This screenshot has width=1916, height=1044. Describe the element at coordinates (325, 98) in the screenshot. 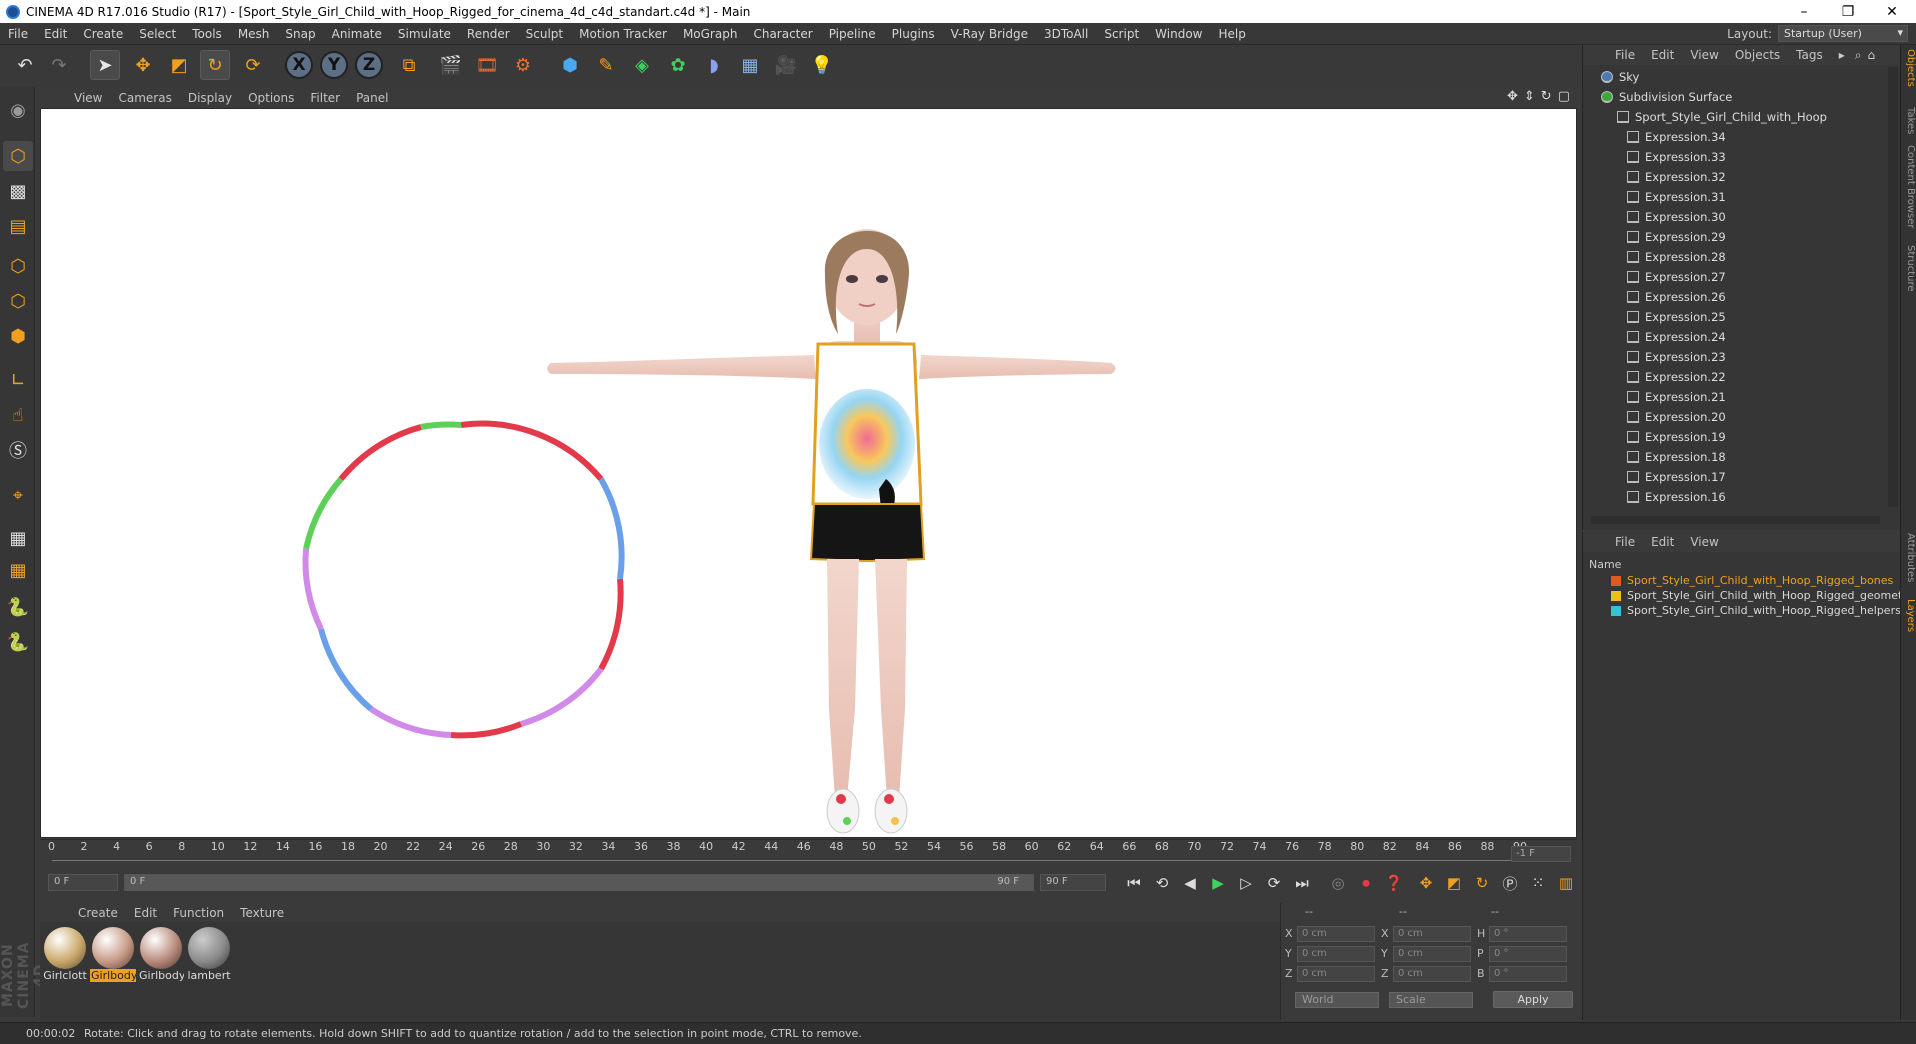

I see `viewport-menu-filter: Filter` at that location.